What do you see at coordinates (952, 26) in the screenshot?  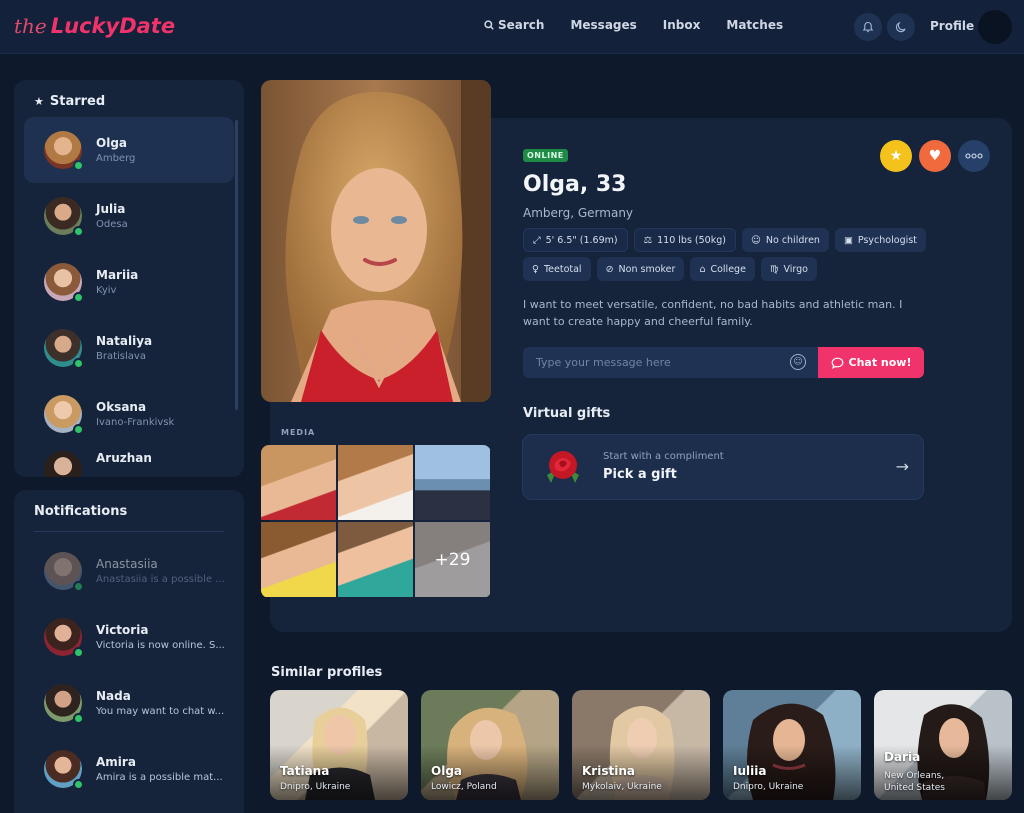 I see `profile-link: Profile` at bounding box center [952, 26].